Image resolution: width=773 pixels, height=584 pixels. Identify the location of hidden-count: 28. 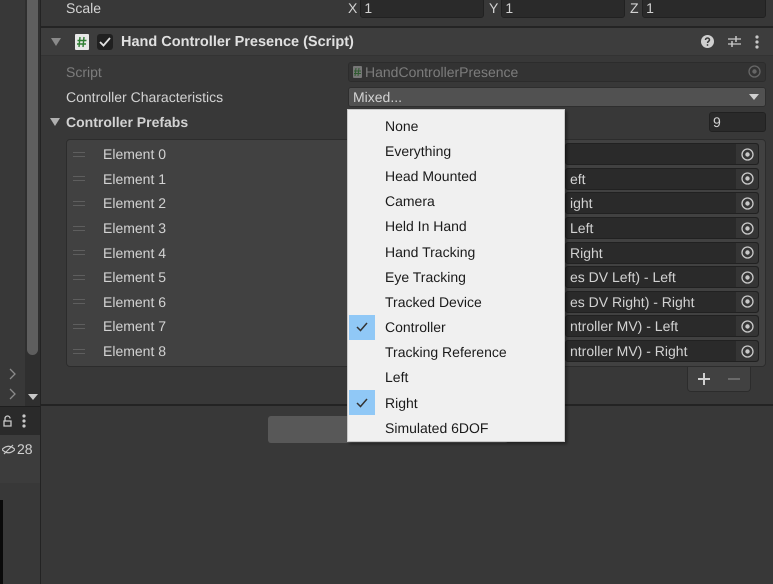
(25, 449).